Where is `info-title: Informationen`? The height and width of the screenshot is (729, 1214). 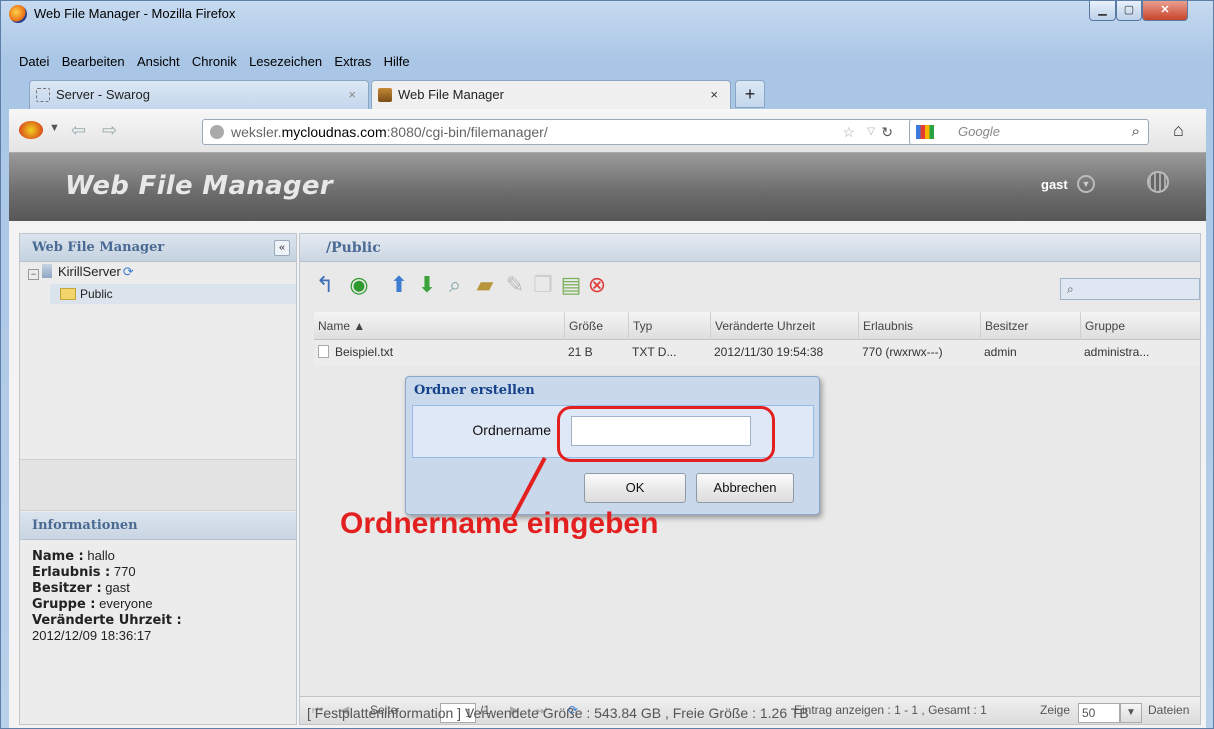
info-title: Informationen is located at coordinates (158, 526).